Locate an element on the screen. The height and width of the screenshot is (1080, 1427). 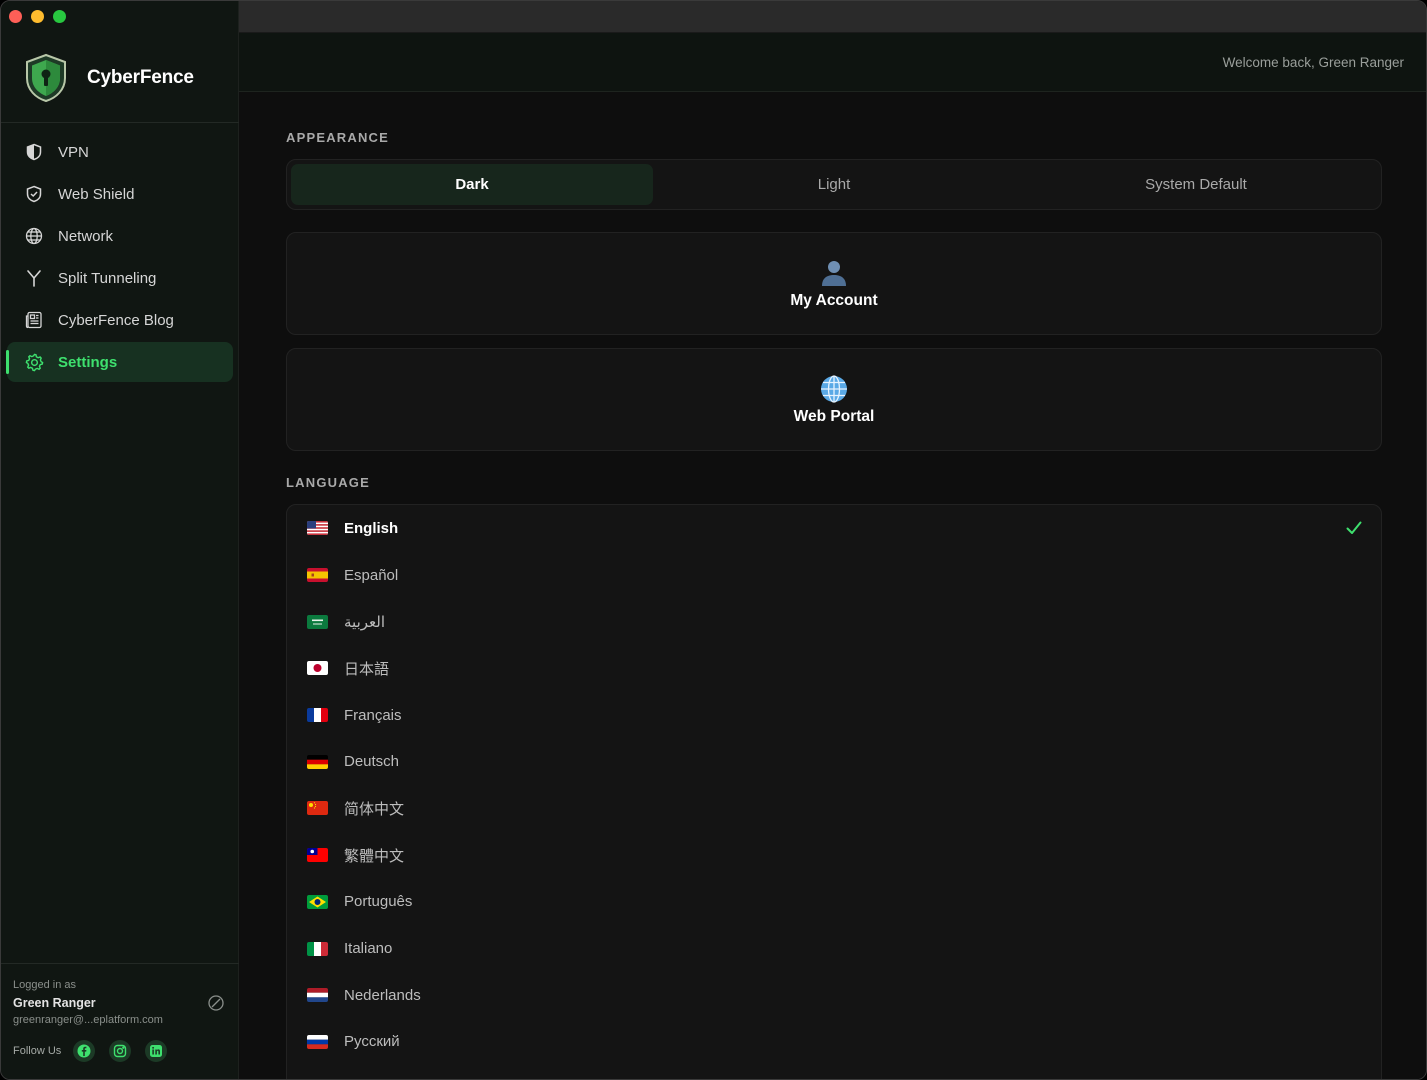
vpn-shield-icon is located at coordinates (34, 152).